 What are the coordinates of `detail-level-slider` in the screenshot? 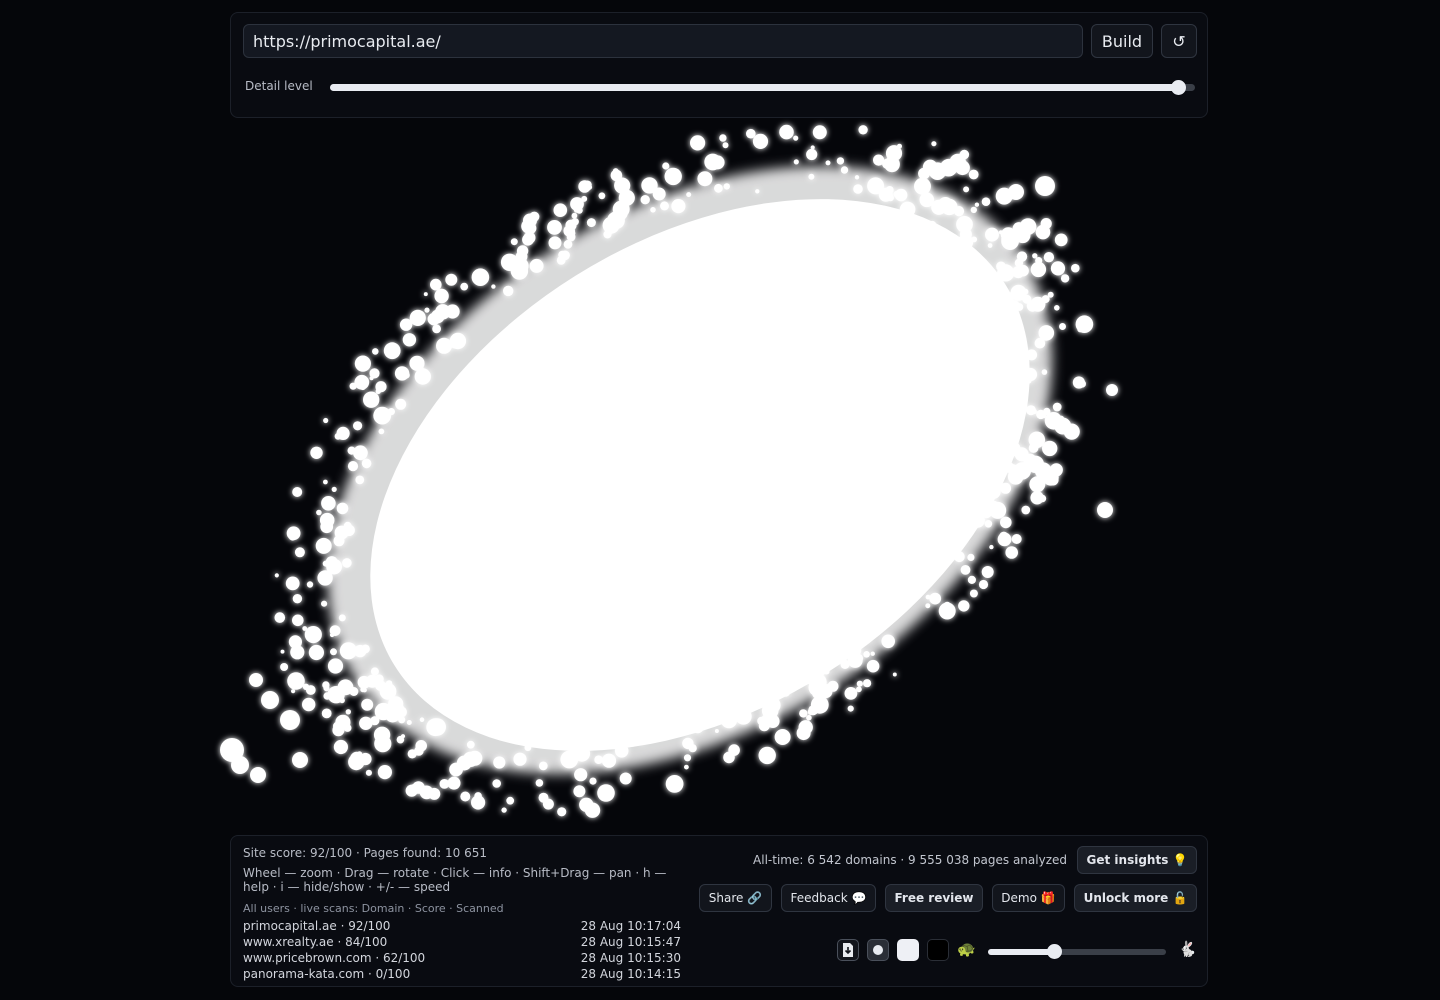 It's located at (762, 87).